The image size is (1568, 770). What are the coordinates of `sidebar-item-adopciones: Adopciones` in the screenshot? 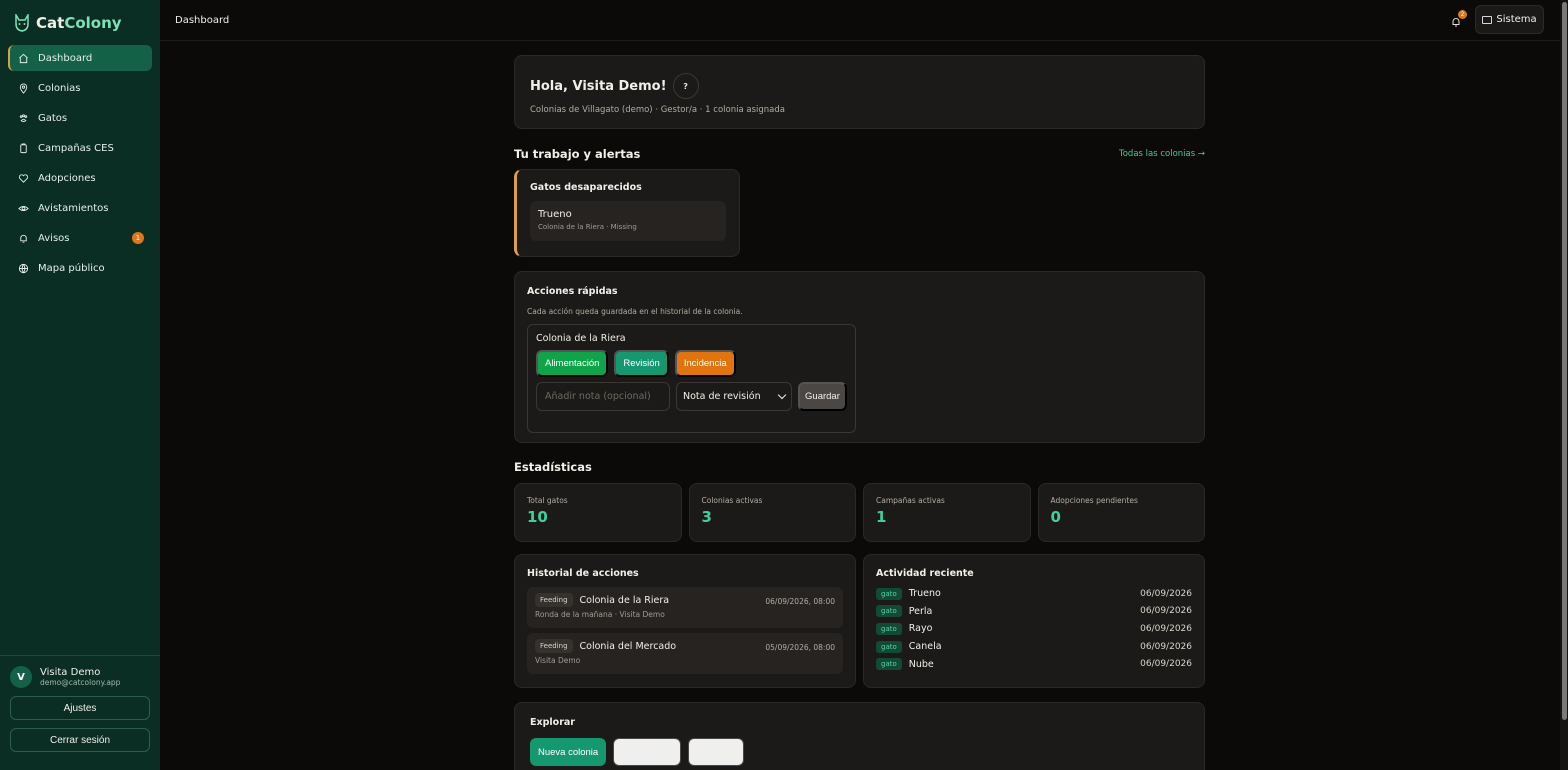 It's located at (80, 178).